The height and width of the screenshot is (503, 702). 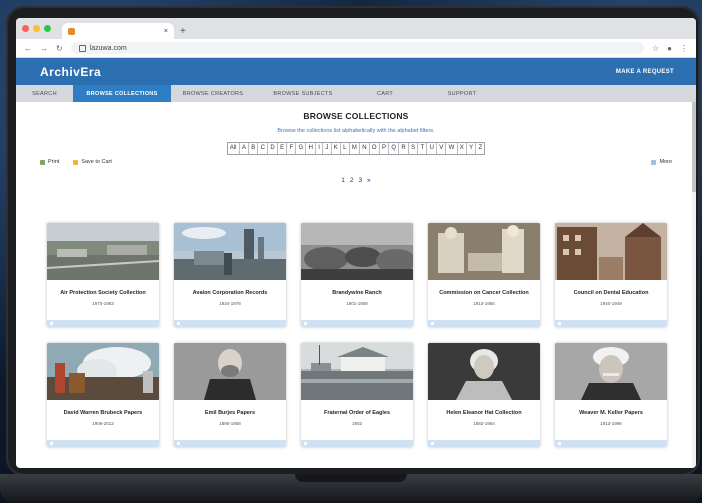 I want to click on page-link-3: 3, so click(x=361, y=180).